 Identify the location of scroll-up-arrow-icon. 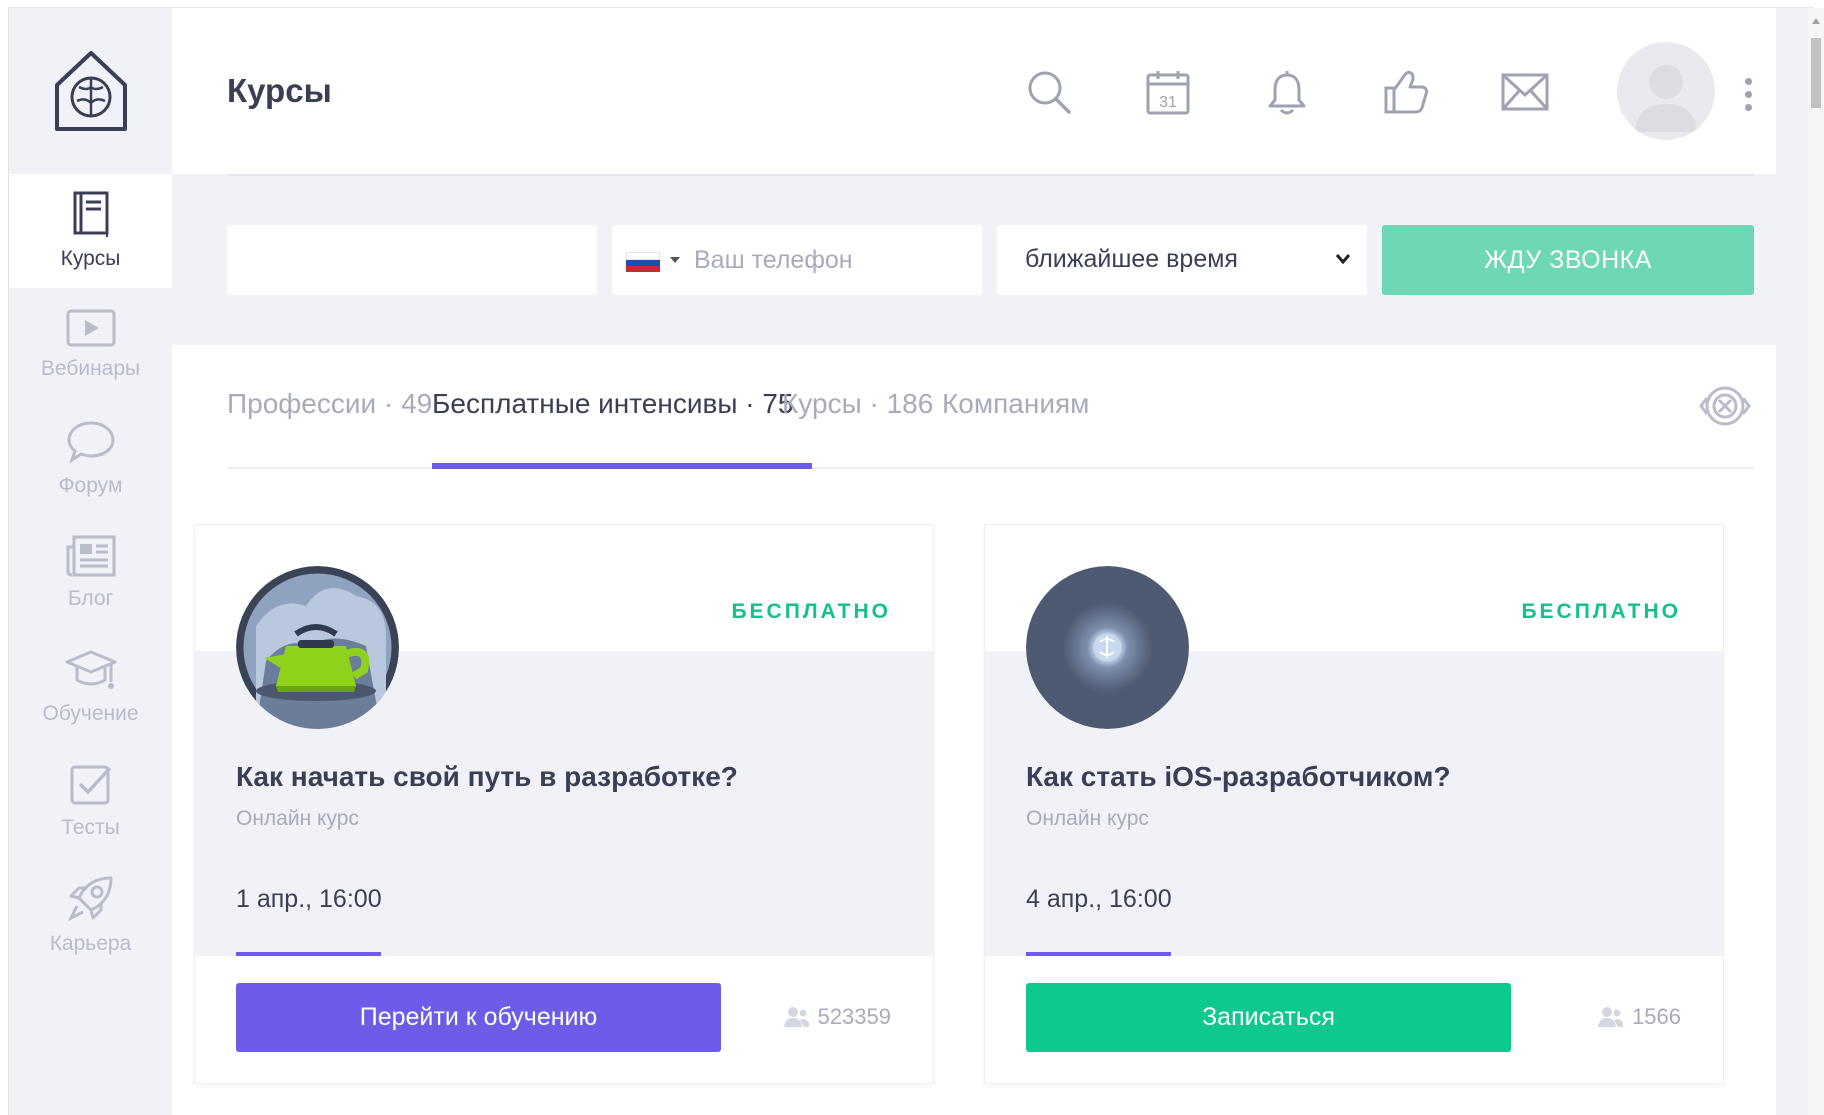
(1816, 21).